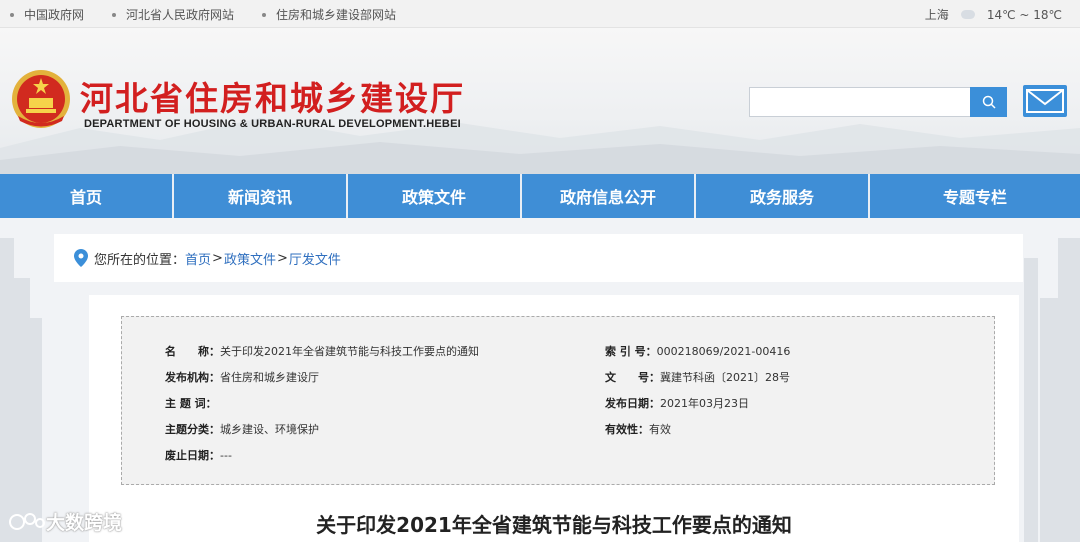  Describe the element at coordinates (1024, 14) in the screenshot. I see `weather-temperature: 14℃ ~ 18℃` at that location.